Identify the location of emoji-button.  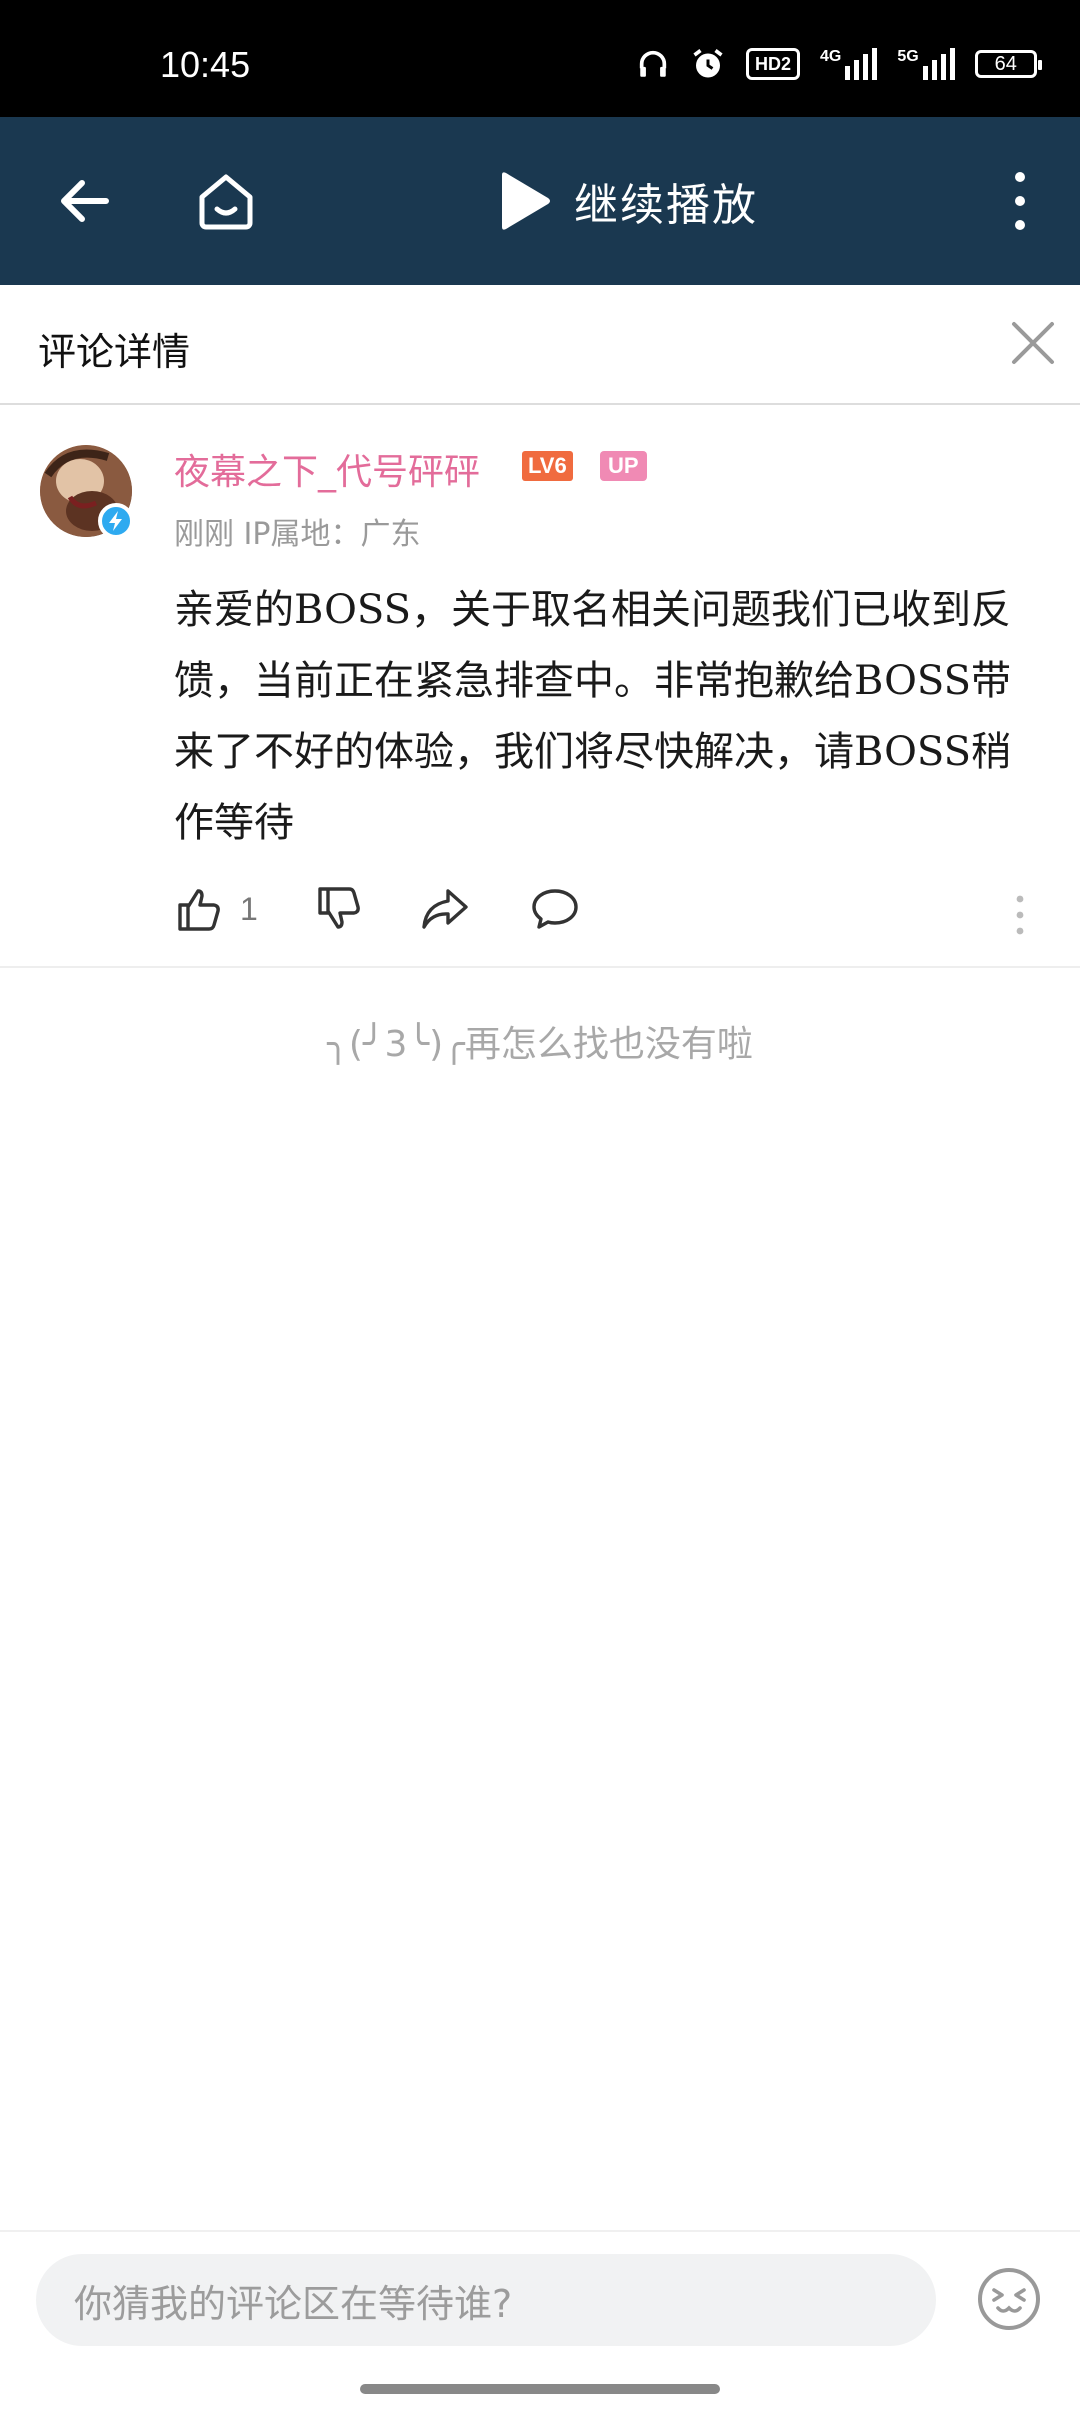
(1009, 2299).